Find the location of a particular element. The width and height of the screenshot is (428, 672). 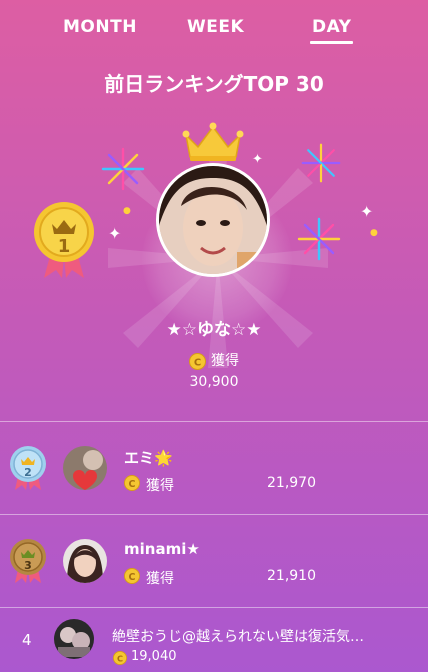

earn-row: C 獲得 is located at coordinates (214, 360).